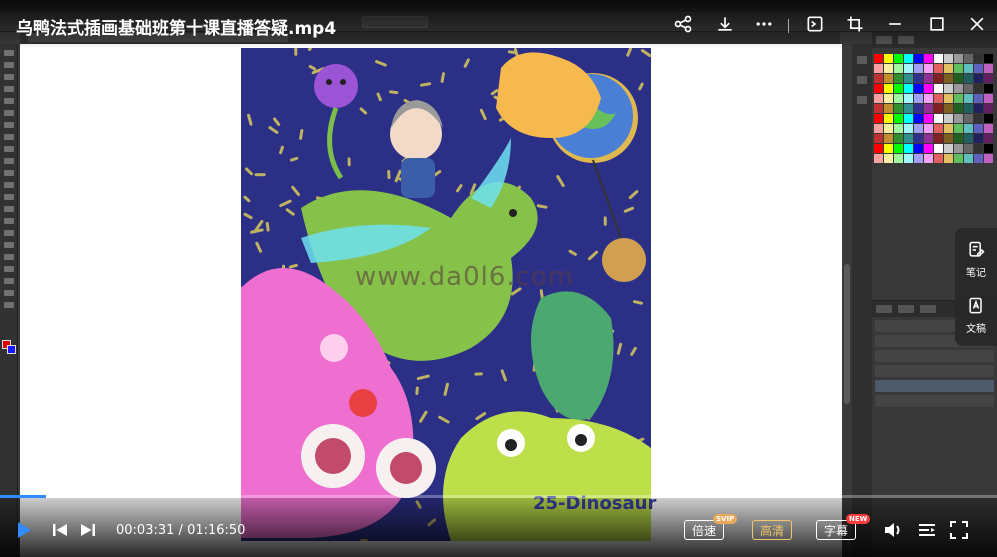  Describe the element at coordinates (975, 305) in the screenshot. I see `manuscript-icon` at that location.